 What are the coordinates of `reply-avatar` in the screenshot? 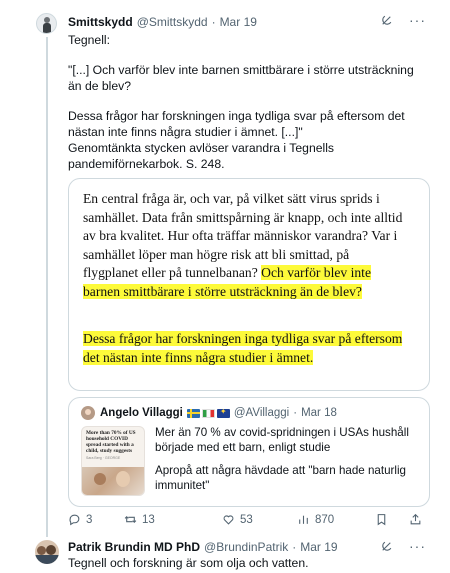 It's located at (47, 552).